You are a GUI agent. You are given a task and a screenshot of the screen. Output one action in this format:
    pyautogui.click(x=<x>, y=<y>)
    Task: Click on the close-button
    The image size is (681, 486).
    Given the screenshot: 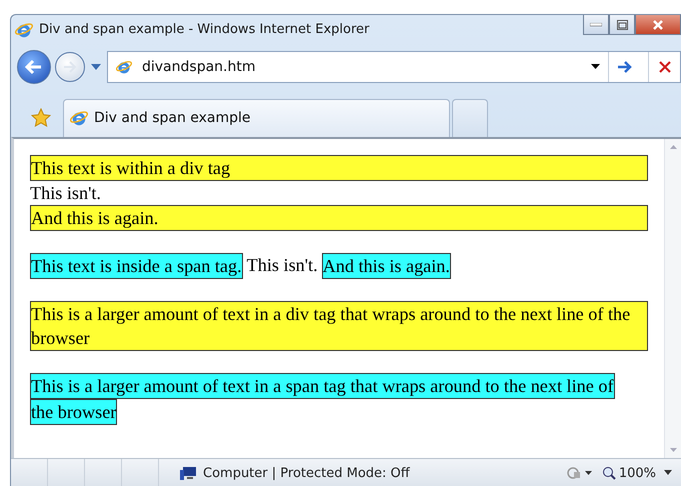 What is the action you would take?
    pyautogui.click(x=658, y=25)
    